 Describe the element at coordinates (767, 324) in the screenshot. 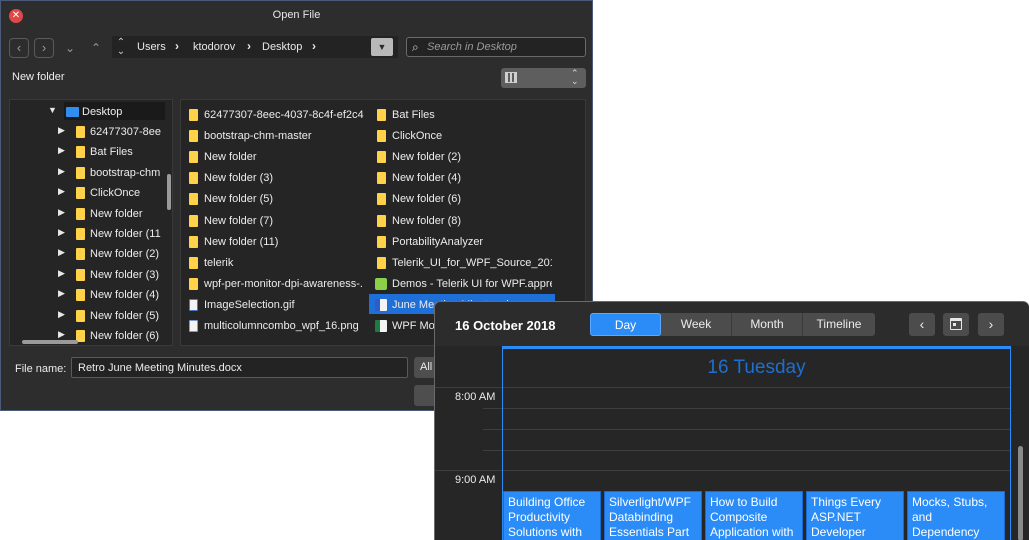

I see `tab-month: Month` at that location.